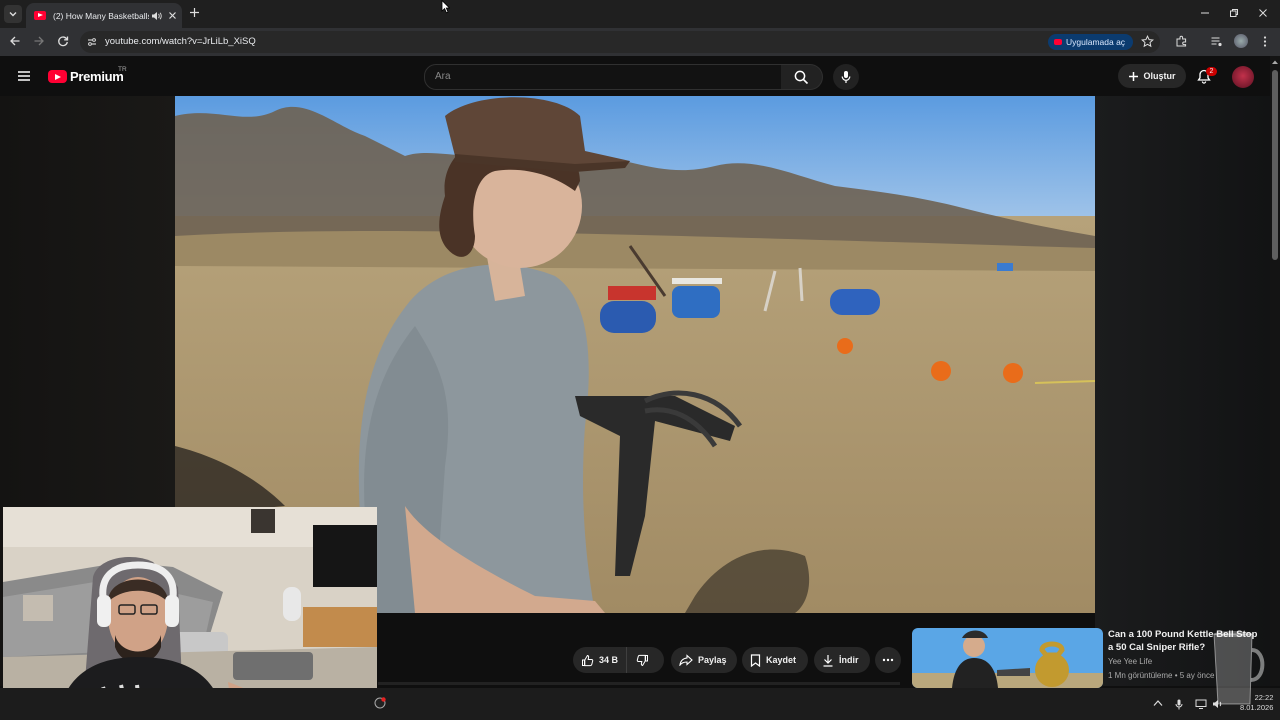 Image resolution: width=1280 pixels, height=720 pixels. Describe the element at coordinates (1058, 42) in the screenshot. I see `youtube-app-icon` at that location.